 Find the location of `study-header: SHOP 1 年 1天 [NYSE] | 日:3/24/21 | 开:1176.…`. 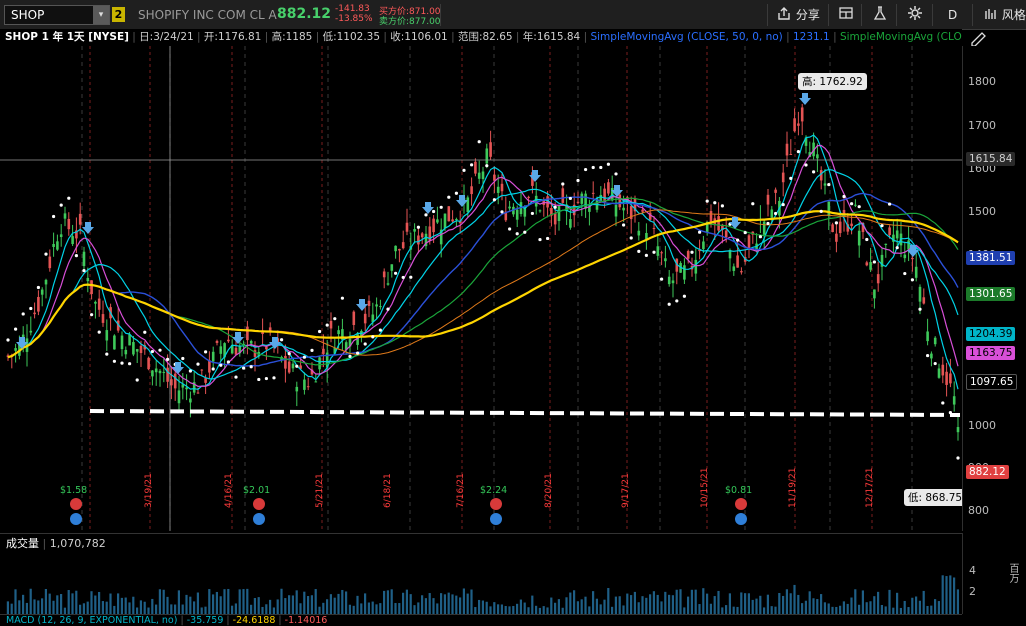

study-header: SHOP 1 年 1天 [NYSE] | 日:3/24/21 | 开:1176.… is located at coordinates (481, 37).